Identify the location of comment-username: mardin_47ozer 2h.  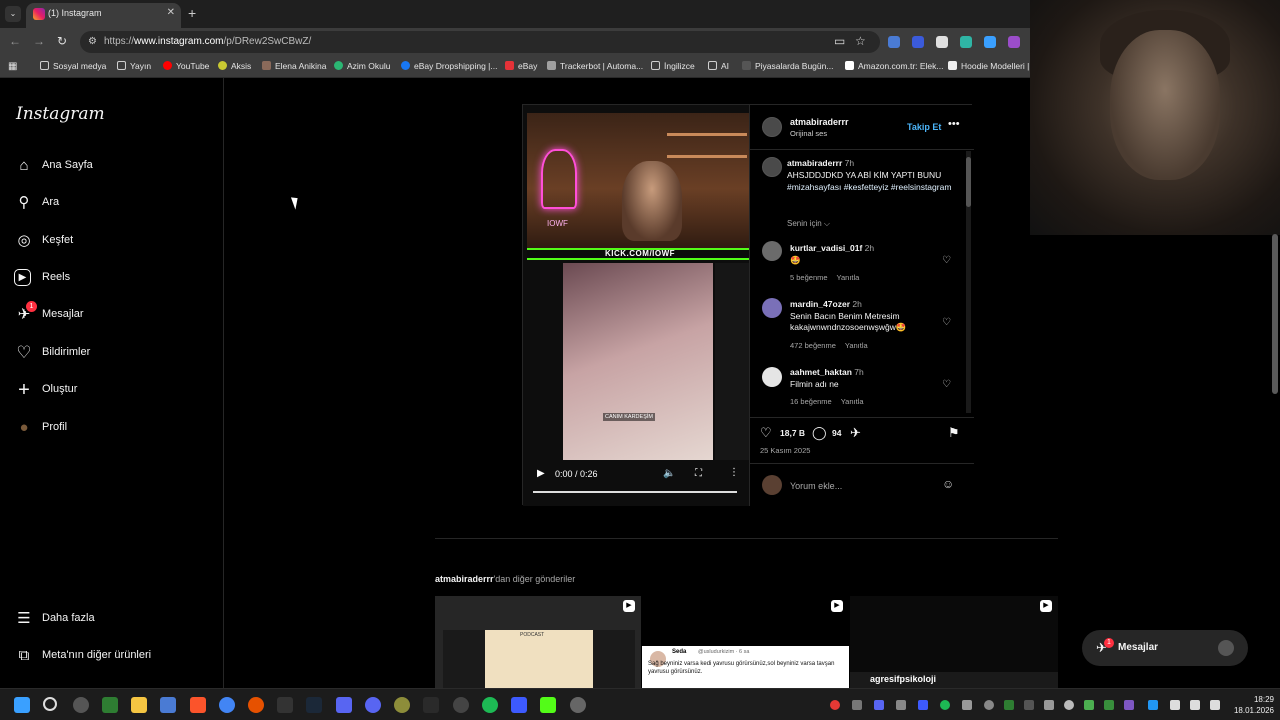
(826, 304).